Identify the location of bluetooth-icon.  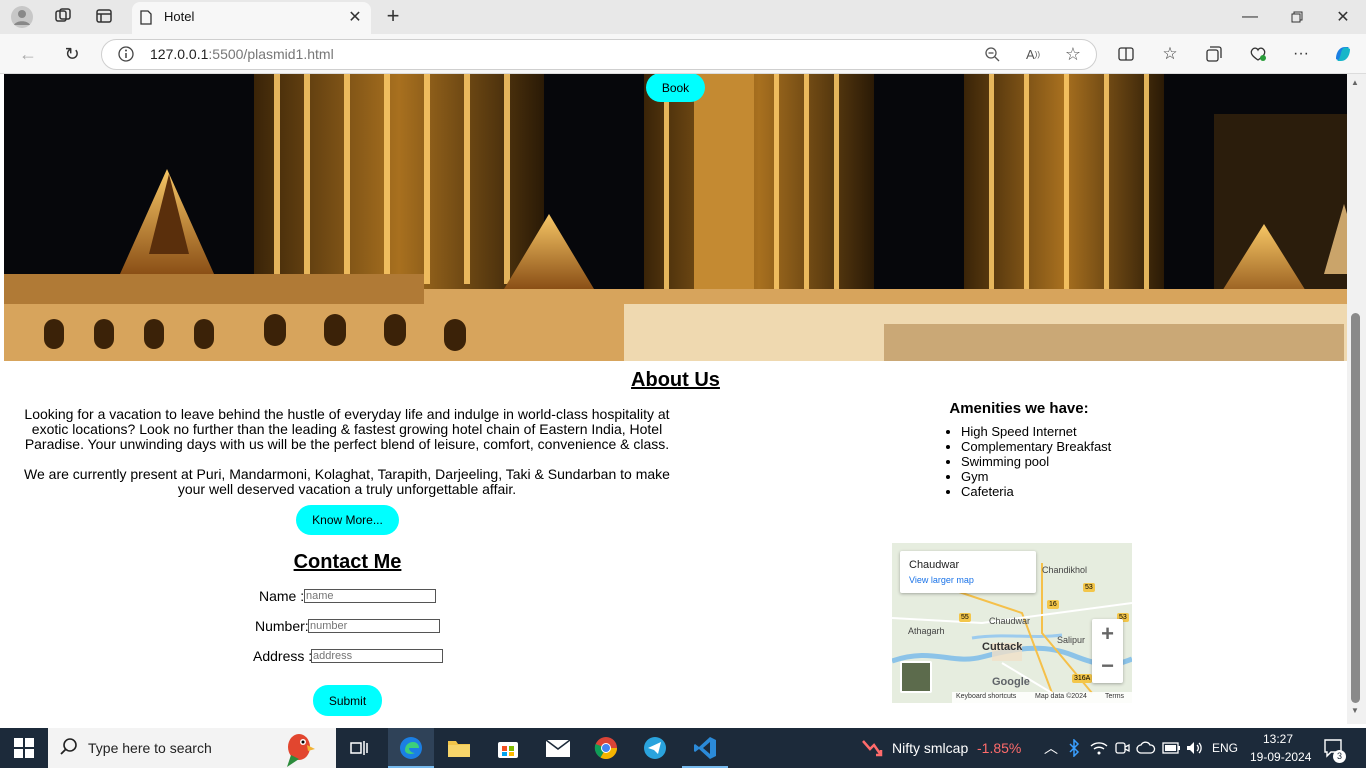
(1074, 750).